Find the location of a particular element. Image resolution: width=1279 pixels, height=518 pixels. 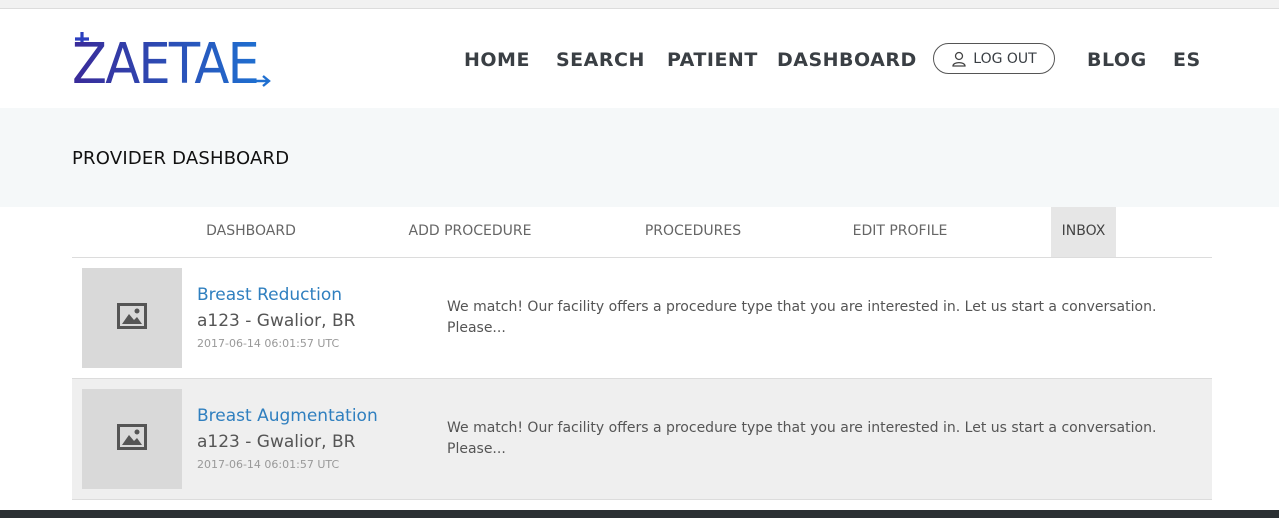

nav-home: HOME is located at coordinates (497, 60).